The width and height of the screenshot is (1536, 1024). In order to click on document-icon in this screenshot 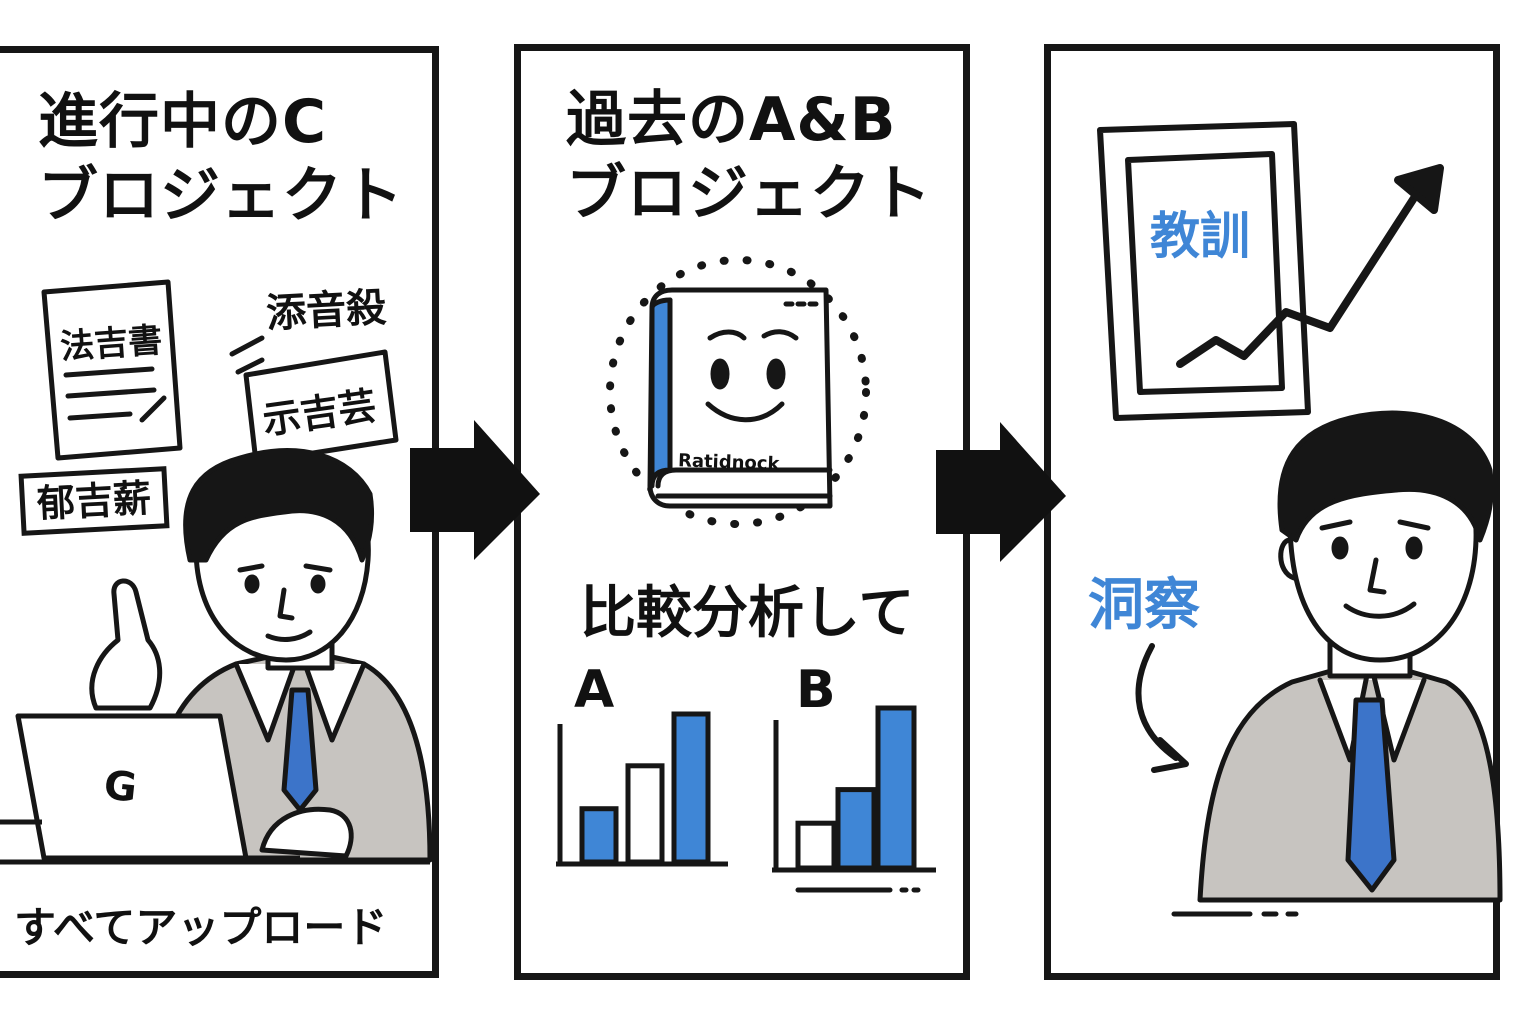, I will do `click(112, 370)`.